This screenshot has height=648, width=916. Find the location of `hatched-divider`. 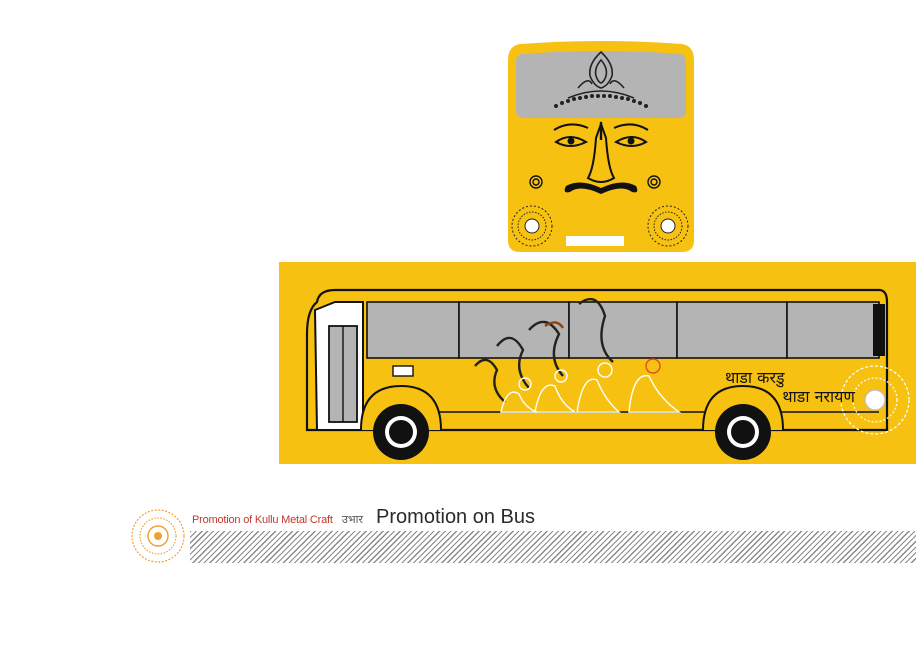

hatched-divider is located at coordinates (553, 547).